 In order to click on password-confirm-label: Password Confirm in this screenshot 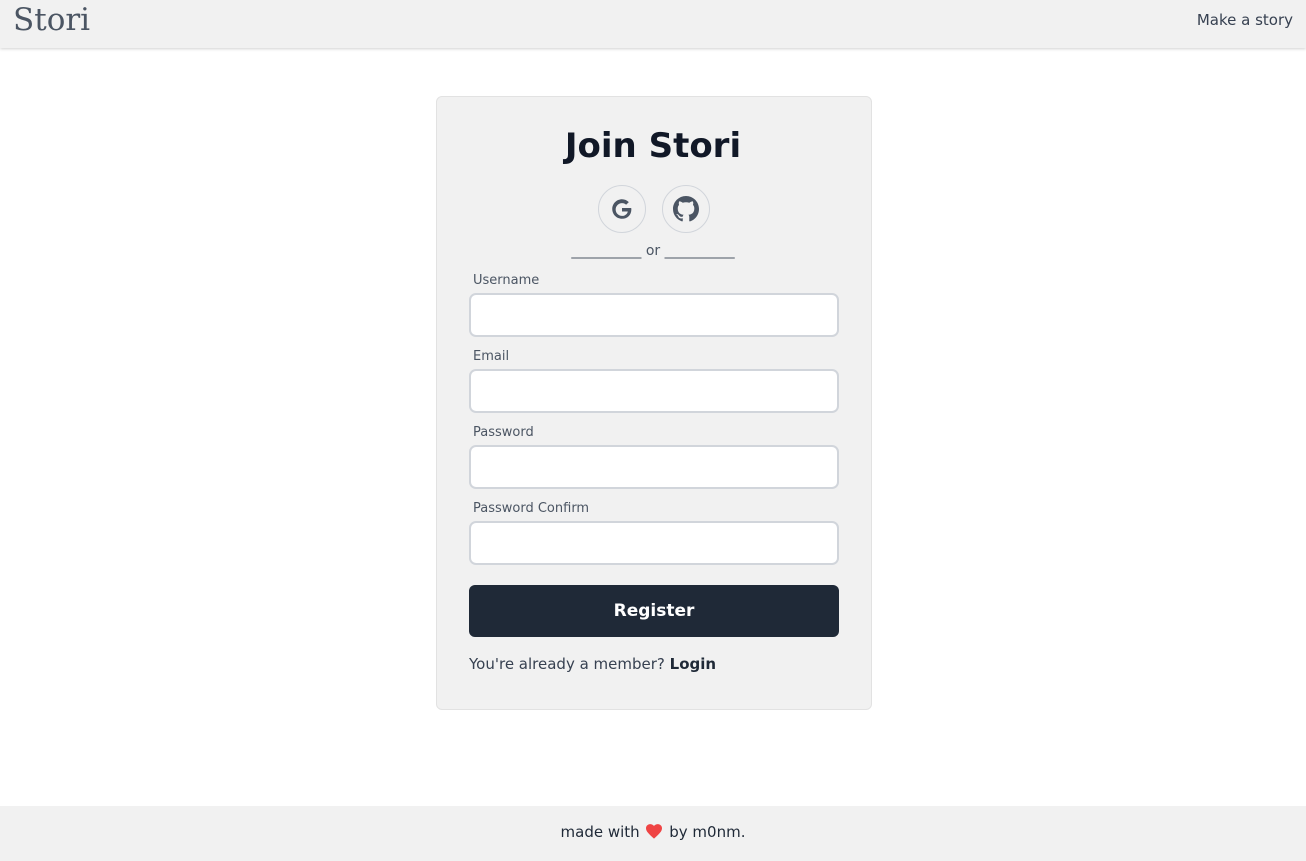, I will do `click(531, 508)`.